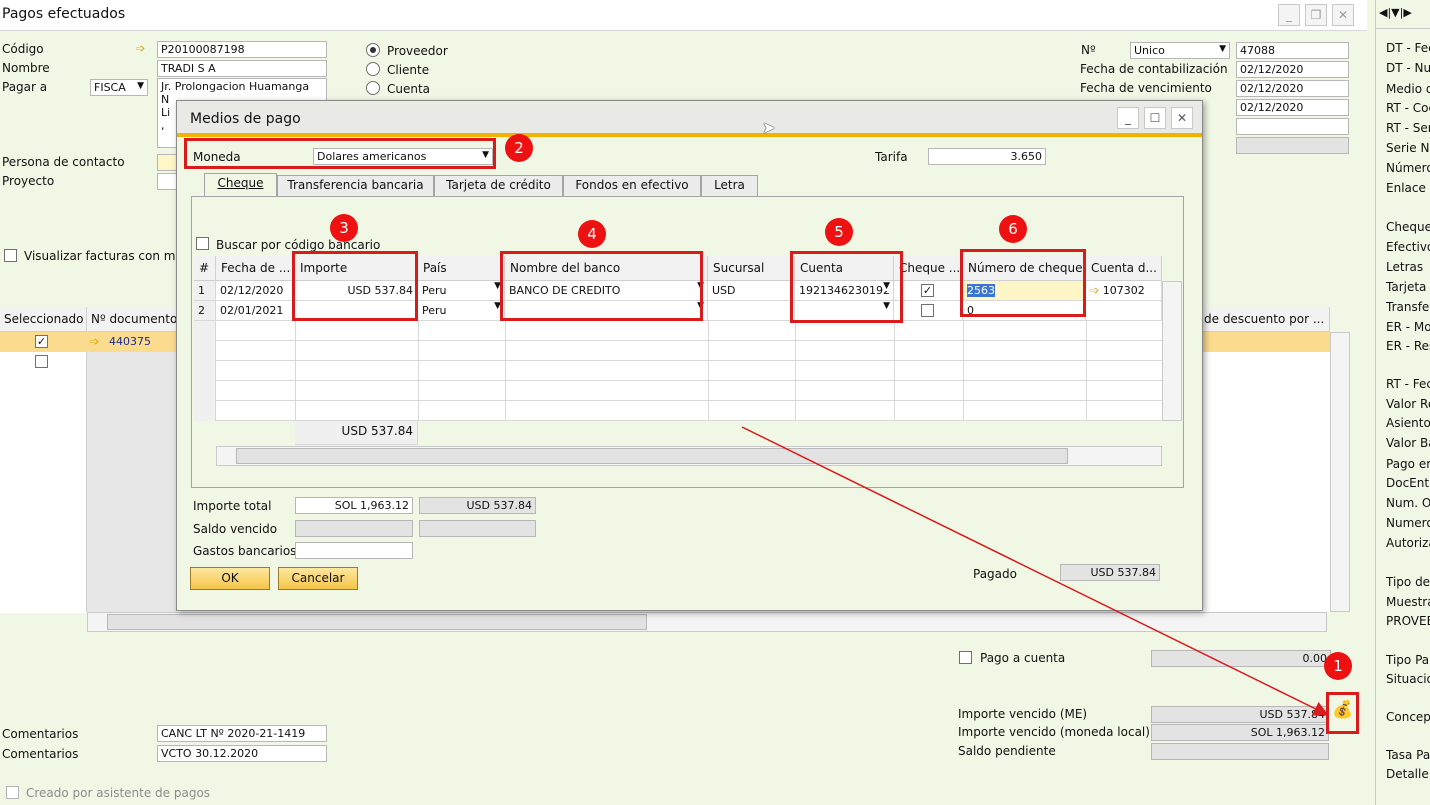 The image size is (1430, 805). Describe the element at coordinates (1035, 571) in the screenshot. I see `annotation-arrow` at that location.